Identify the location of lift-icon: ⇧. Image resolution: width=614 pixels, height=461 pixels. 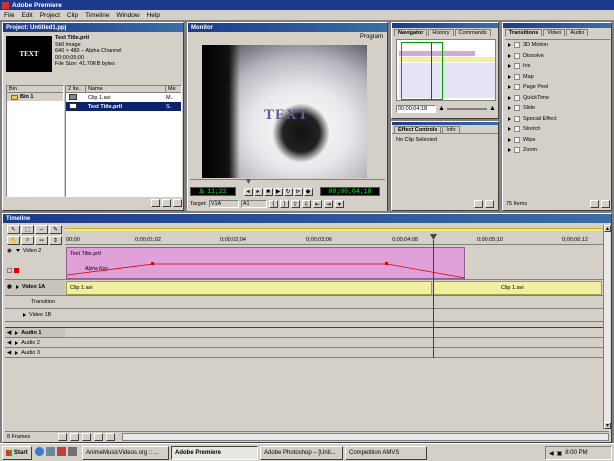
(295, 204).